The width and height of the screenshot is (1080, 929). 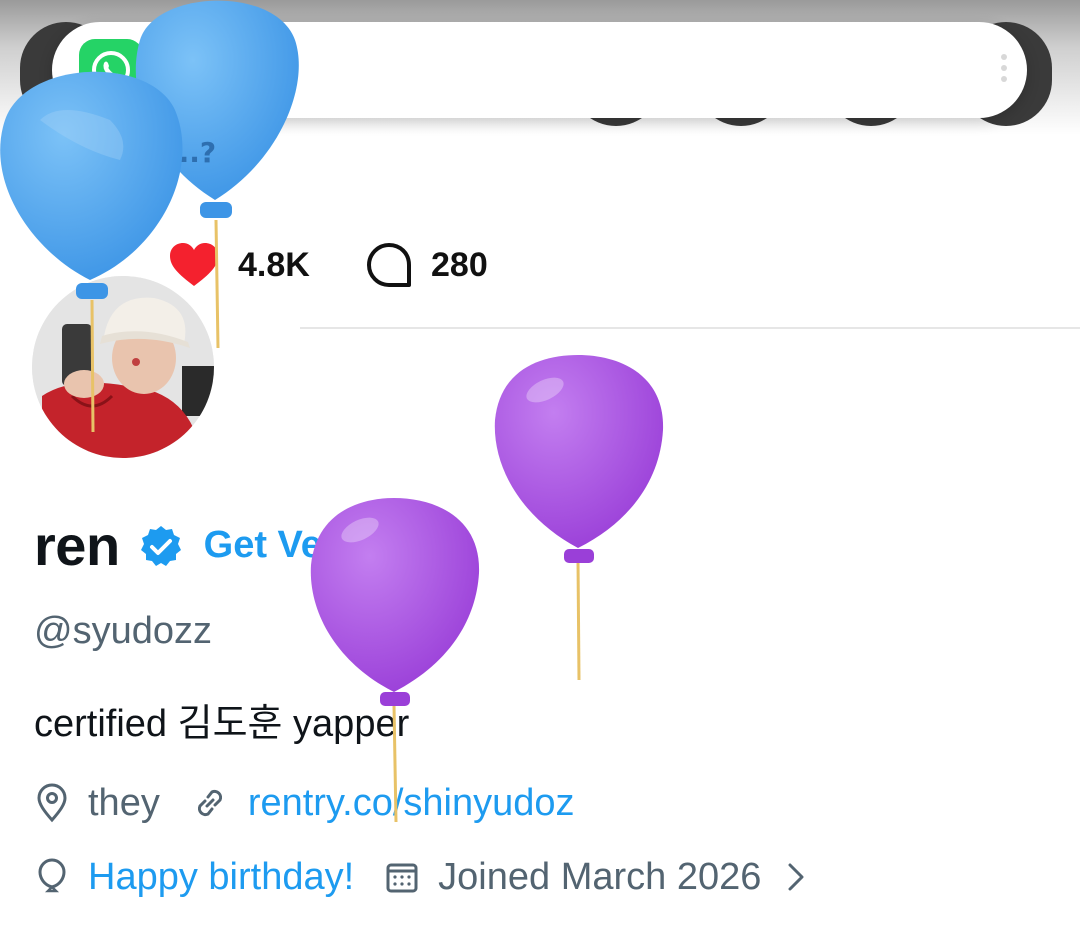 I want to click on birthday-link: Happy birthday!, so click(x=221, y=877).